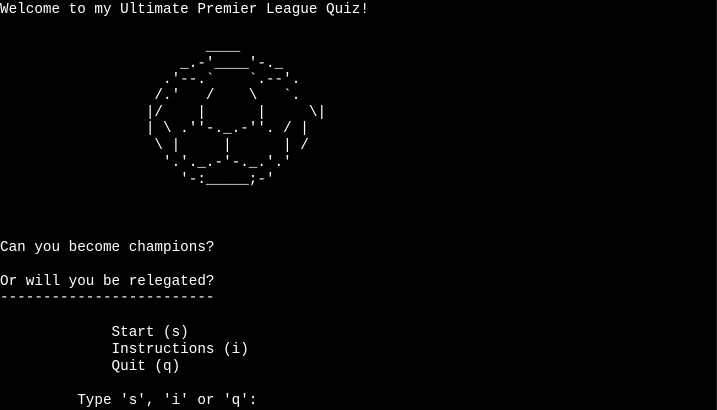  I want to click on ascii-football-line: '-:_____;-', so click(137, 180).